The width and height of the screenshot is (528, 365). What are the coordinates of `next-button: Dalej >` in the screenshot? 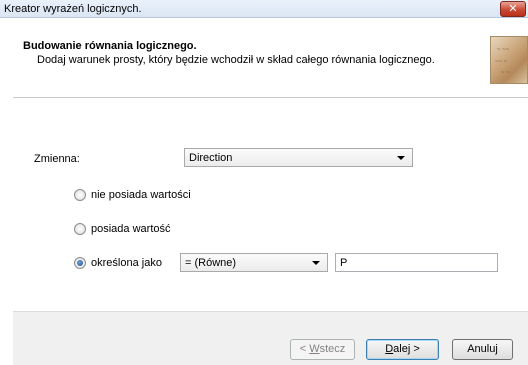 It's located at (402, 349).